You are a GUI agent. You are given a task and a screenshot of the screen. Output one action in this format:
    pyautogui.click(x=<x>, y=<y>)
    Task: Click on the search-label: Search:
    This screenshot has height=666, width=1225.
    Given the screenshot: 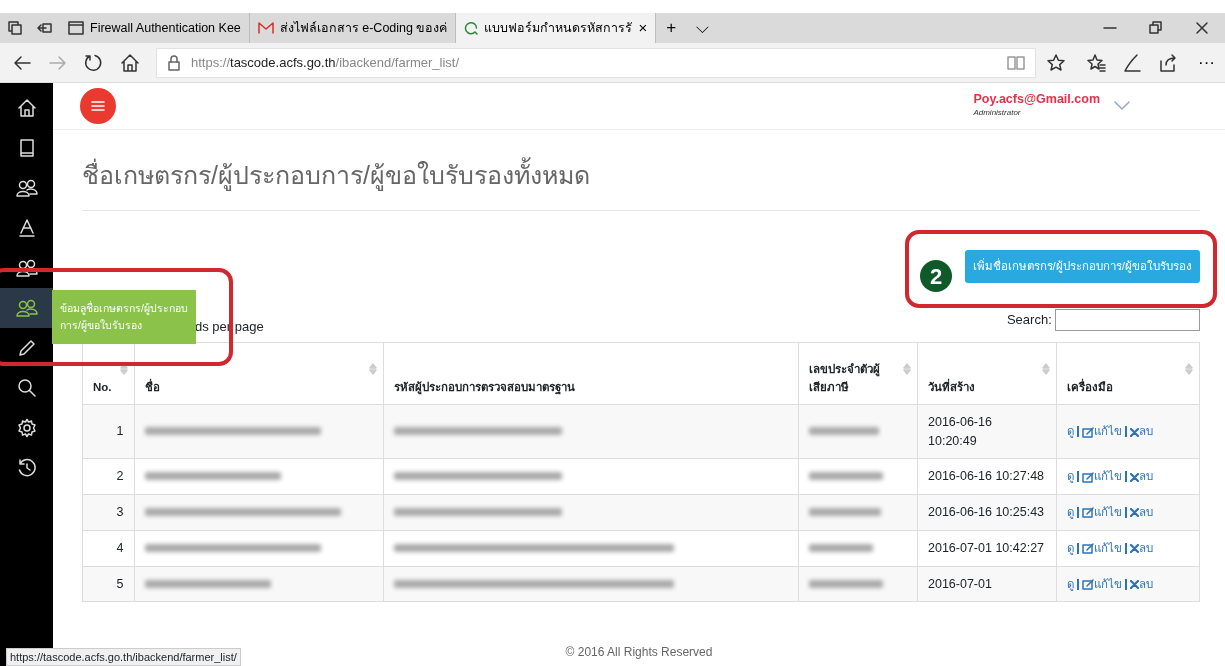 What is the action you would take?
    pyautogui.click(x=1029, y=320)
    